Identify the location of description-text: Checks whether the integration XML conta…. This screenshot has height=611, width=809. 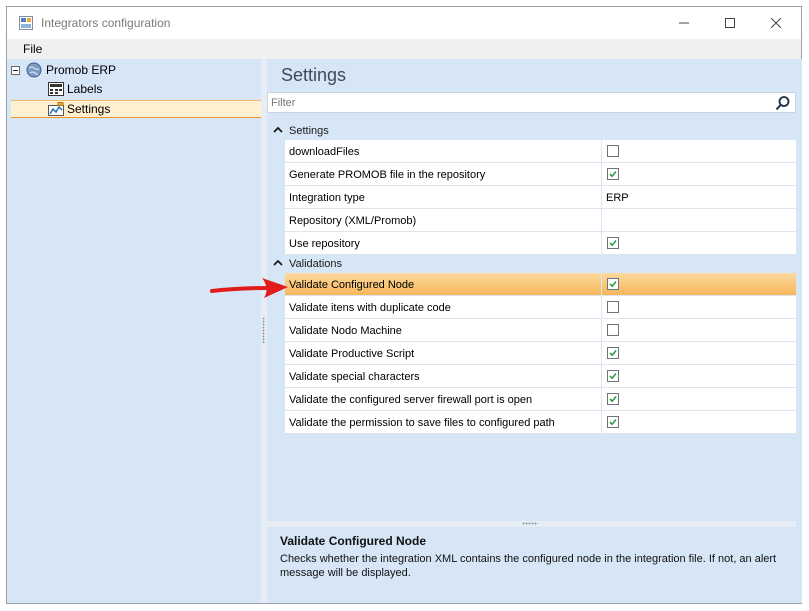
(528, 566).